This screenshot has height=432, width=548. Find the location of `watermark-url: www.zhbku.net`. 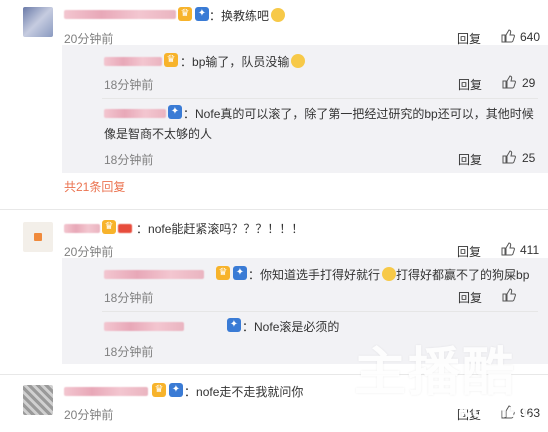

watermark-url: www.zhbku.net is located at coordinates (443, 410).